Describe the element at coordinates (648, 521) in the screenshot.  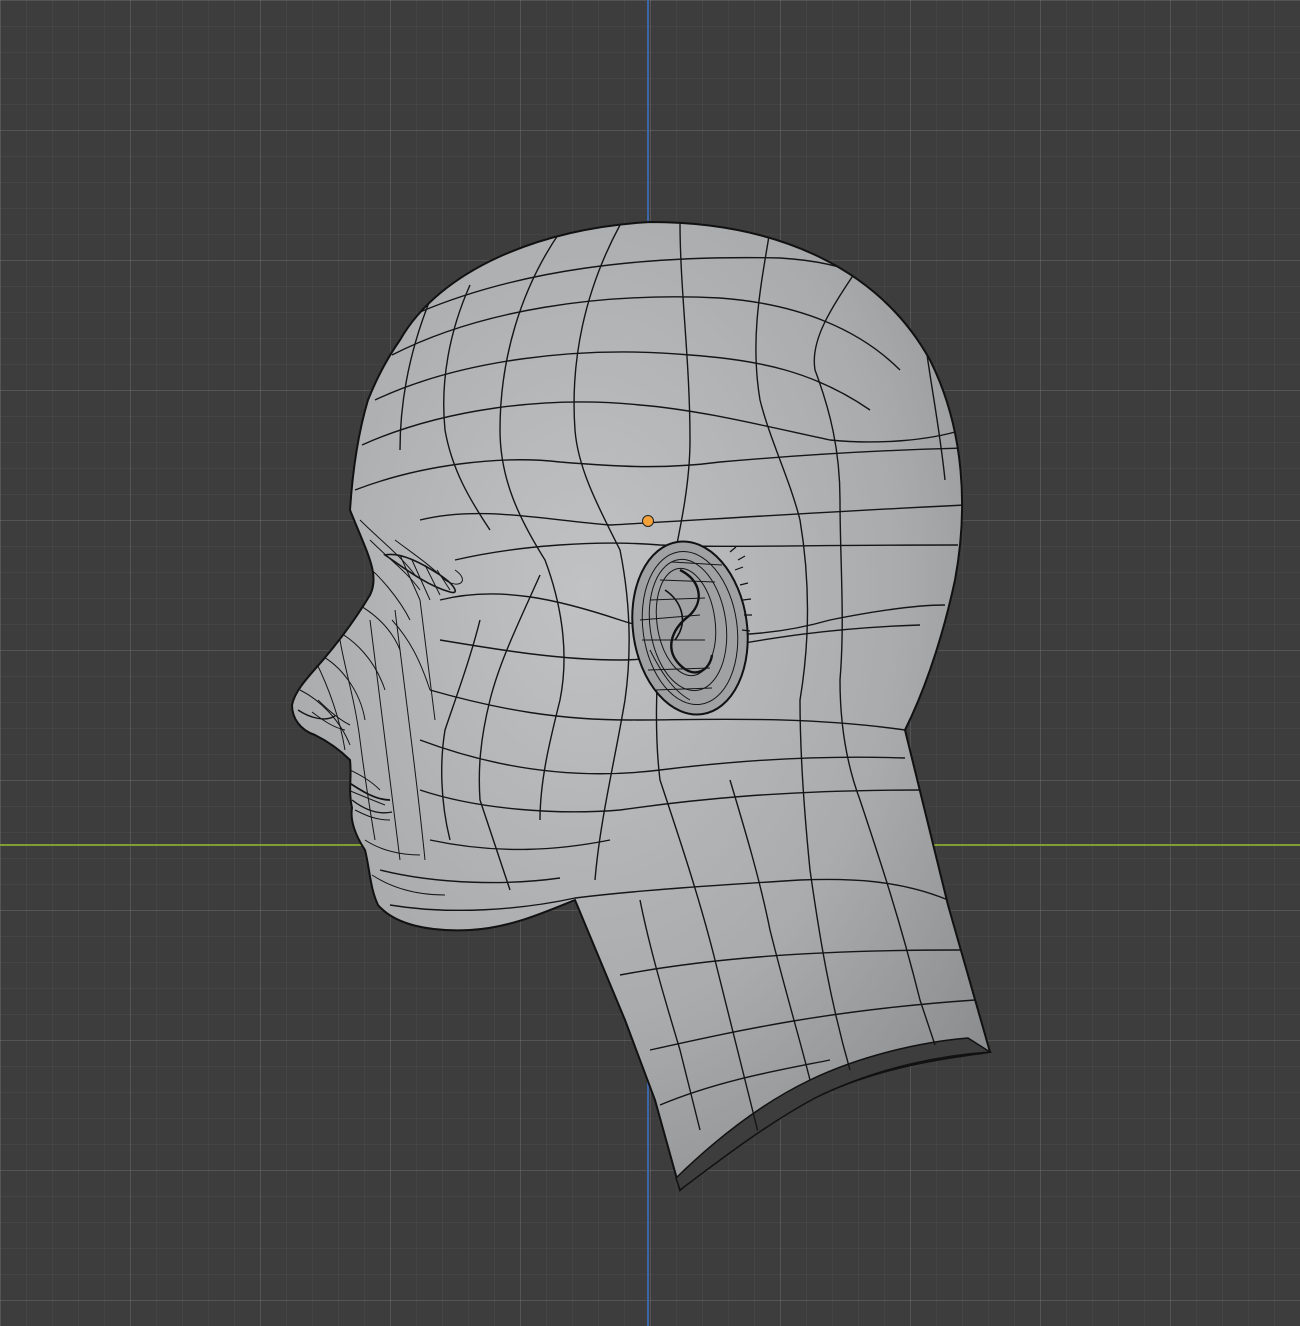
I see `object-origin-dot` at that location.